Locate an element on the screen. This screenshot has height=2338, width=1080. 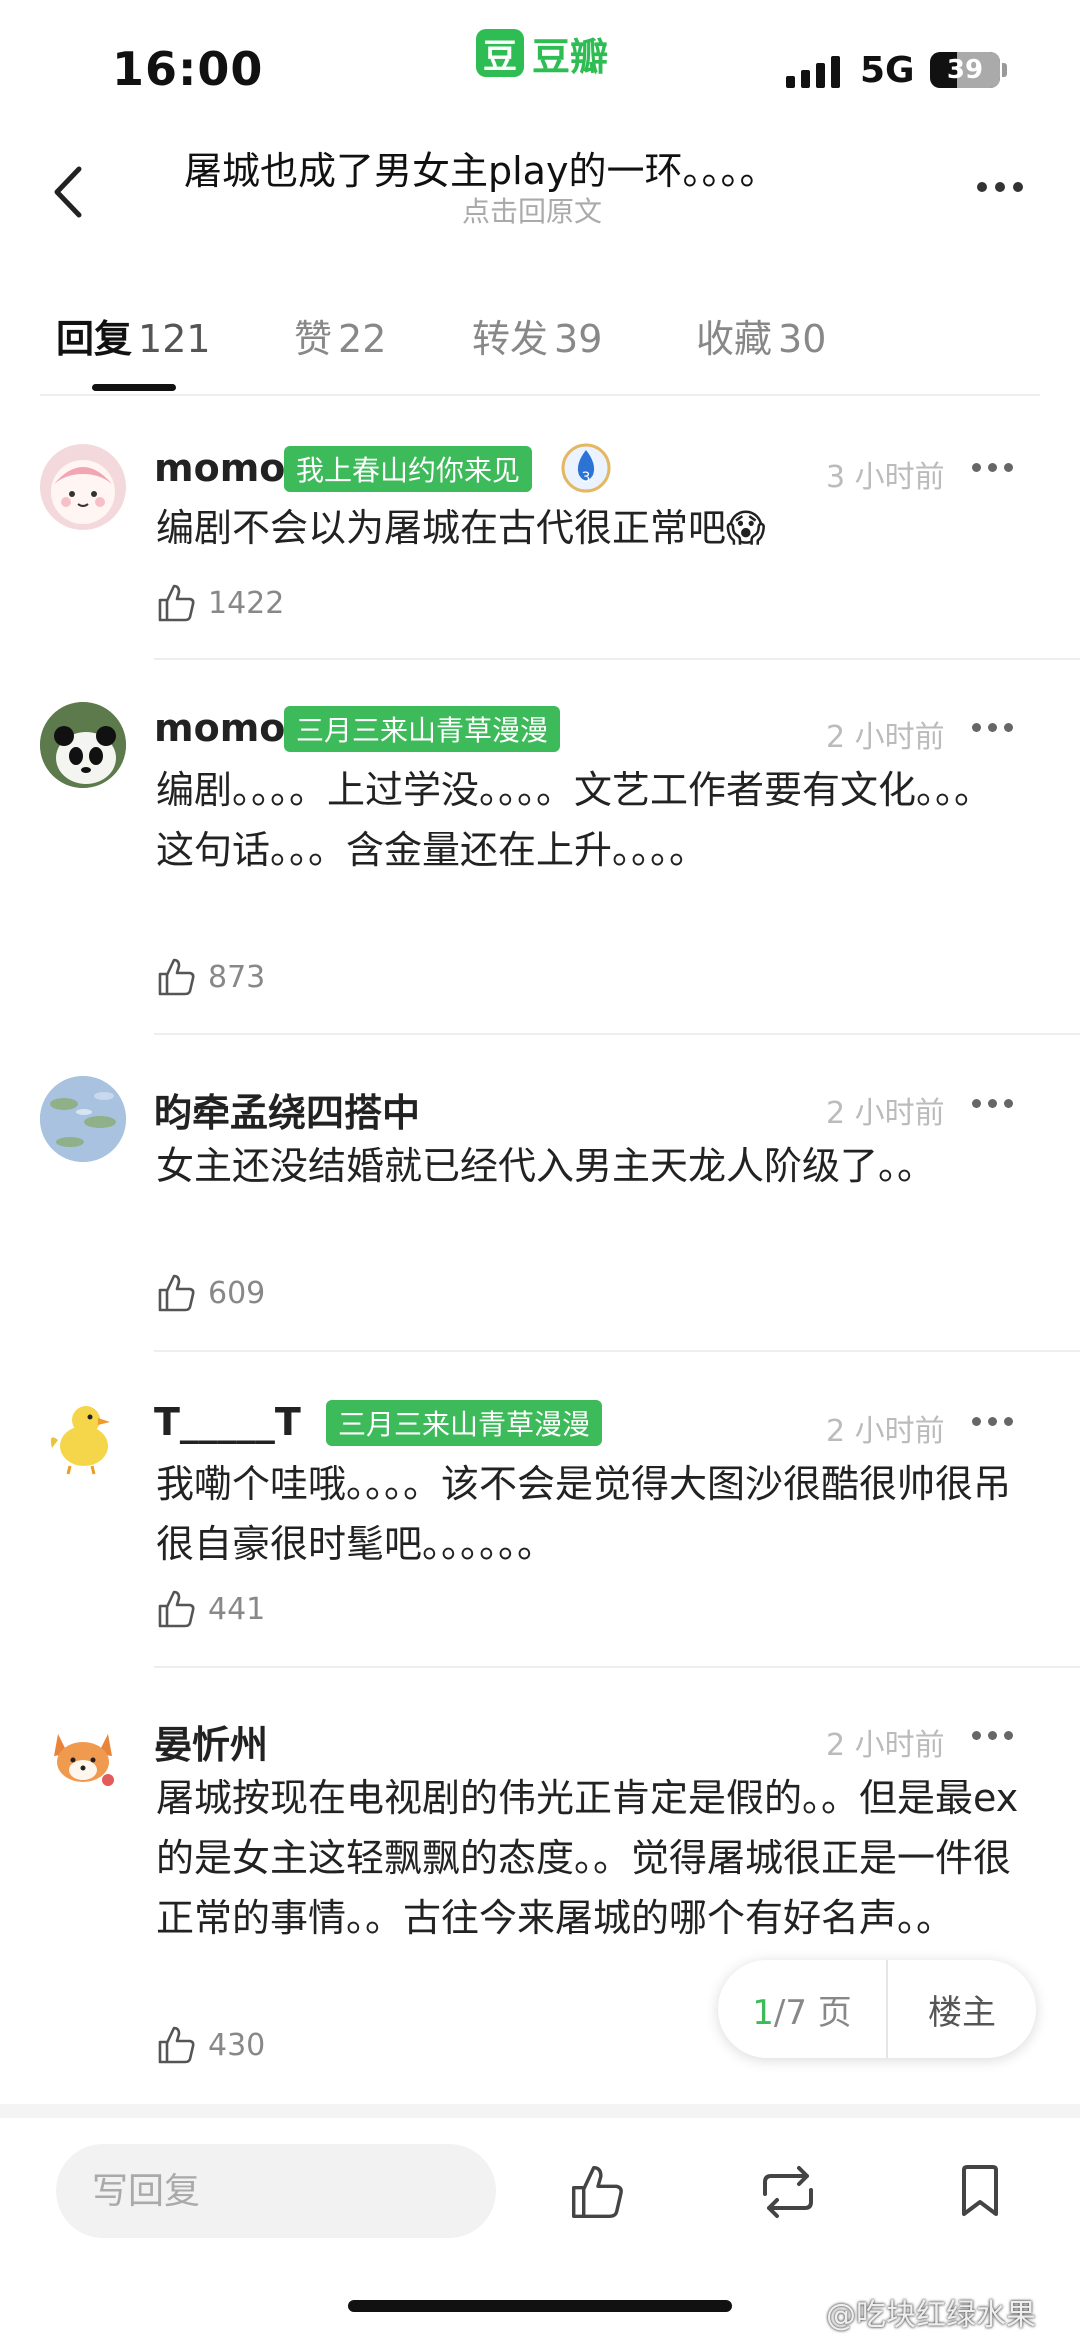
network-type: 5G is located at coordinates (887, 70).